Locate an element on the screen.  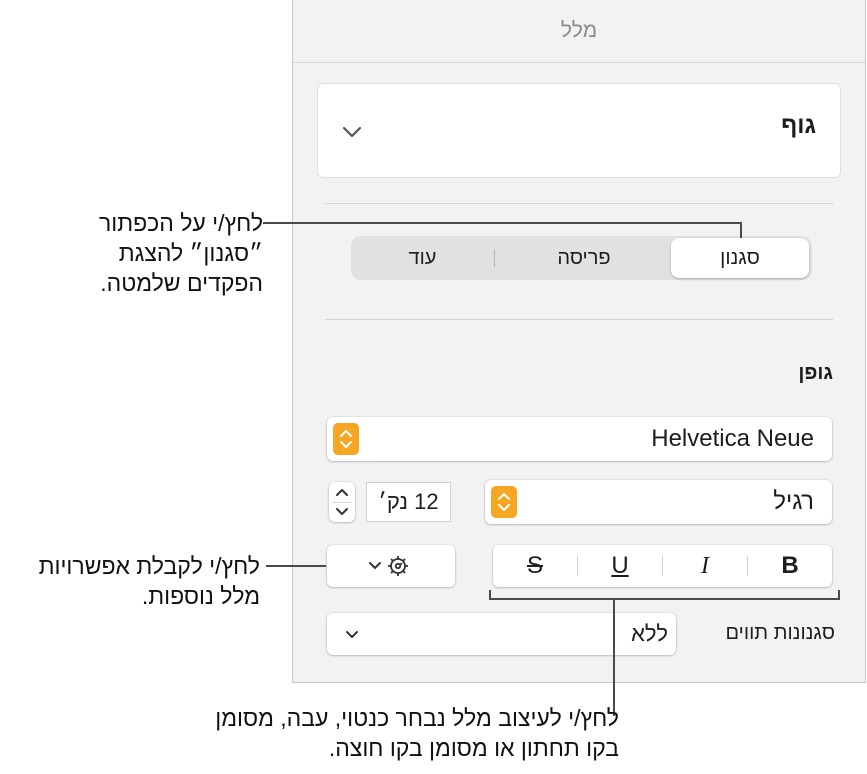
tab-layout: פריסה is located at coordinates (584, 258).